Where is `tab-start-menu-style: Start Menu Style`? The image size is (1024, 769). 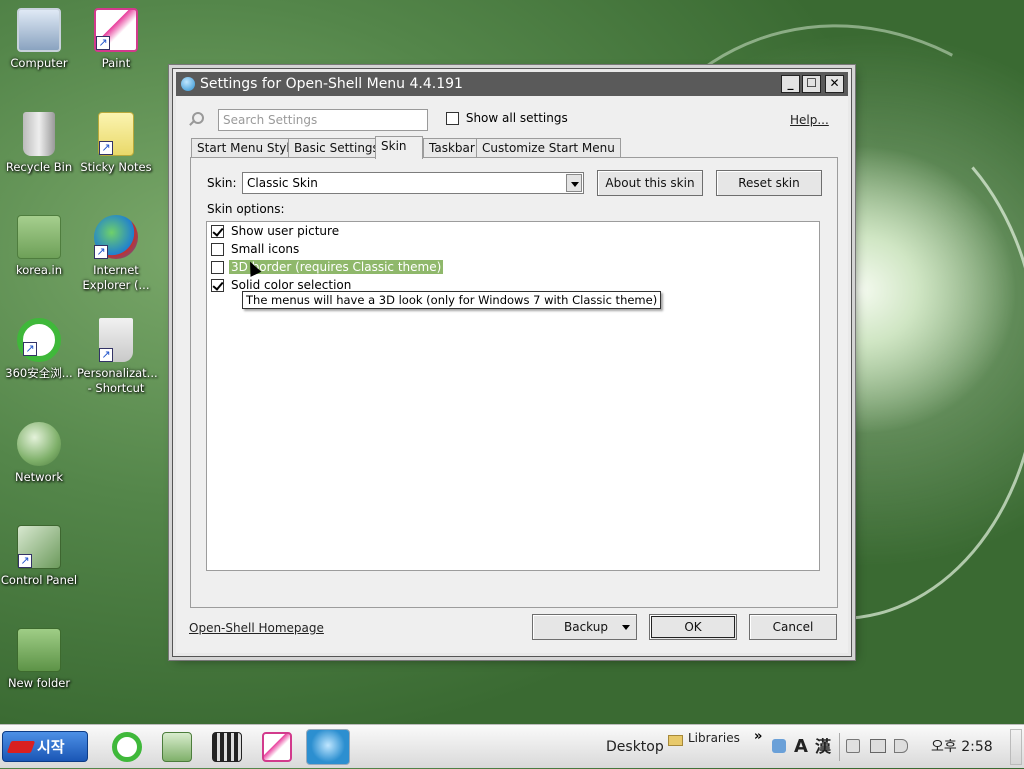
tab-start-menu-style: Start Menu Style is located at coordinates (247, 148).